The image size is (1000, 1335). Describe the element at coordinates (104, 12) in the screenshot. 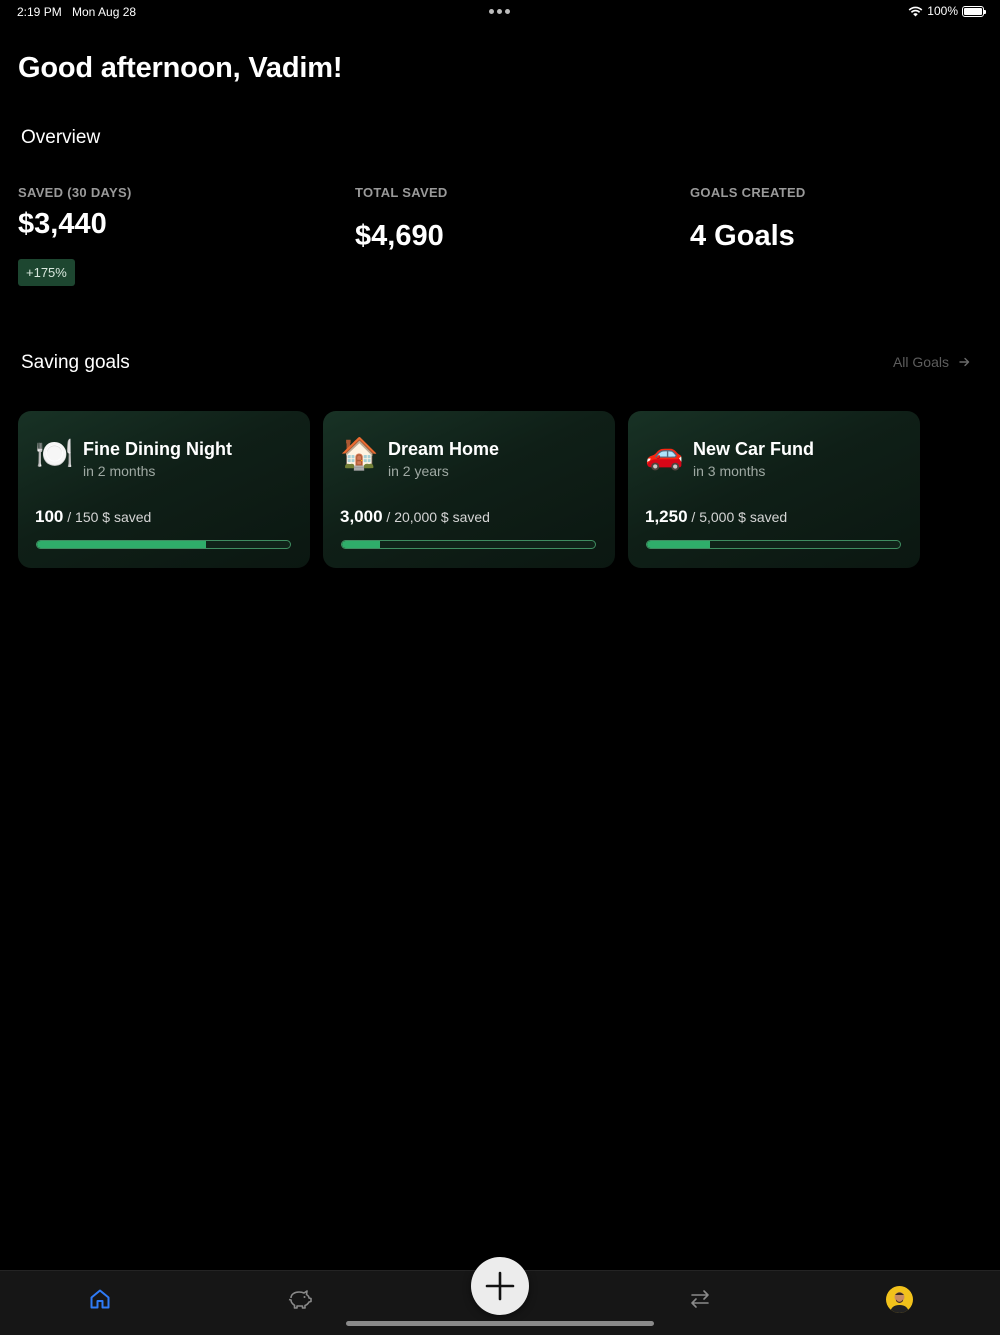

I see `status-date: Mon Aug 28` at that location.